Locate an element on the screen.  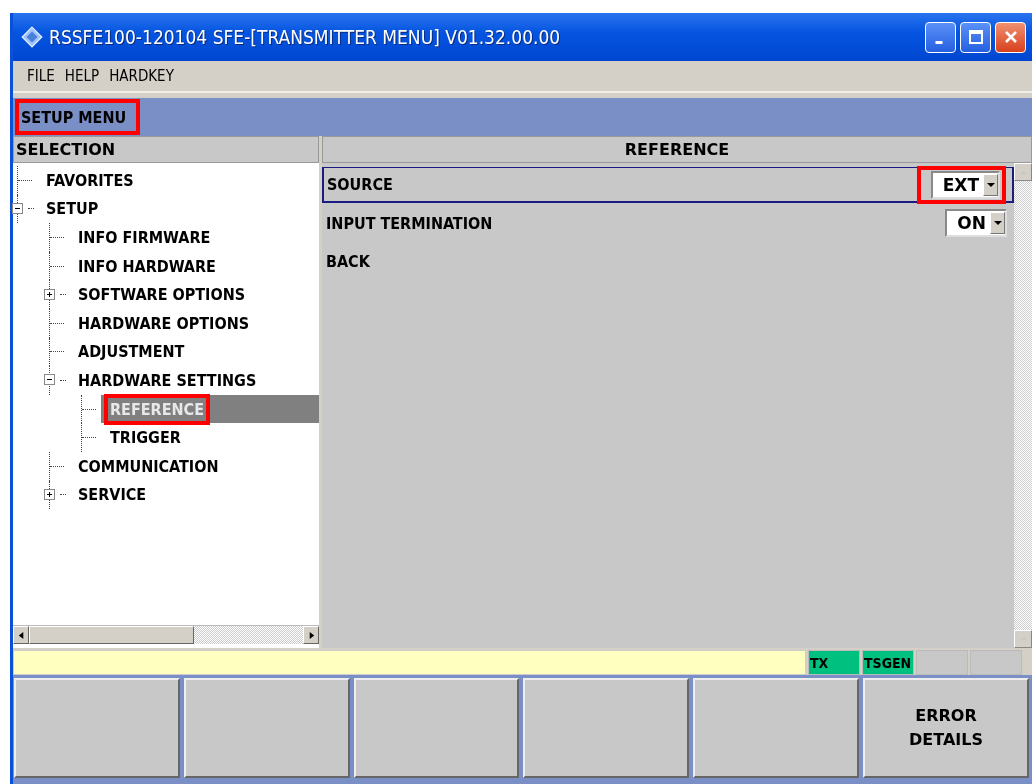
tree-item: ADJUSTMENT is located at coordinates (131, 352).